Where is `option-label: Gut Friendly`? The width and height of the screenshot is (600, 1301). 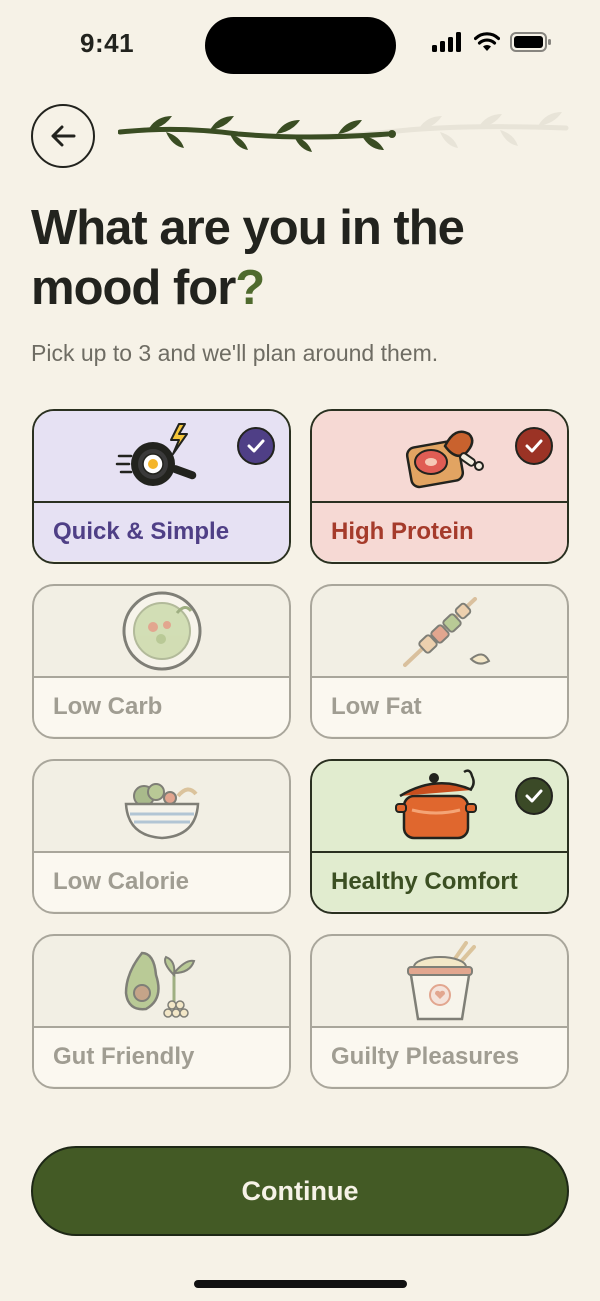 option-label: Gut Friendly is located at coordinates (161, 1057).